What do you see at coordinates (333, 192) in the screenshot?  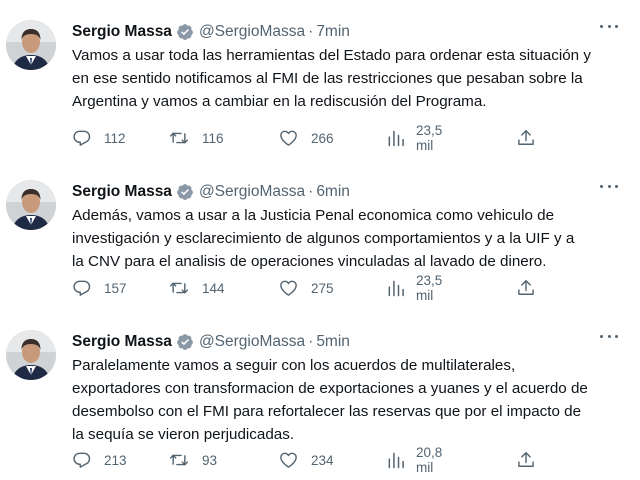 I see `timestamp: 6min` at bounding box center [333, 192].